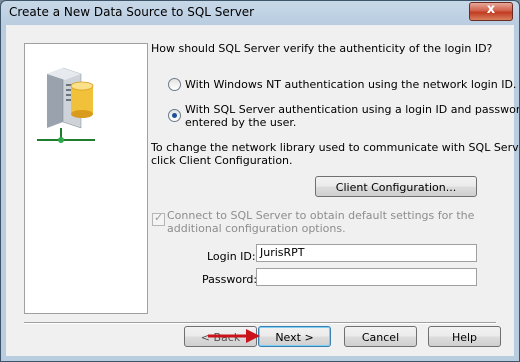 The height and width of the screenshot is (362, 520). I want to click on connect-checkbox-label-line2: additional configuration options., so click(256, 228).